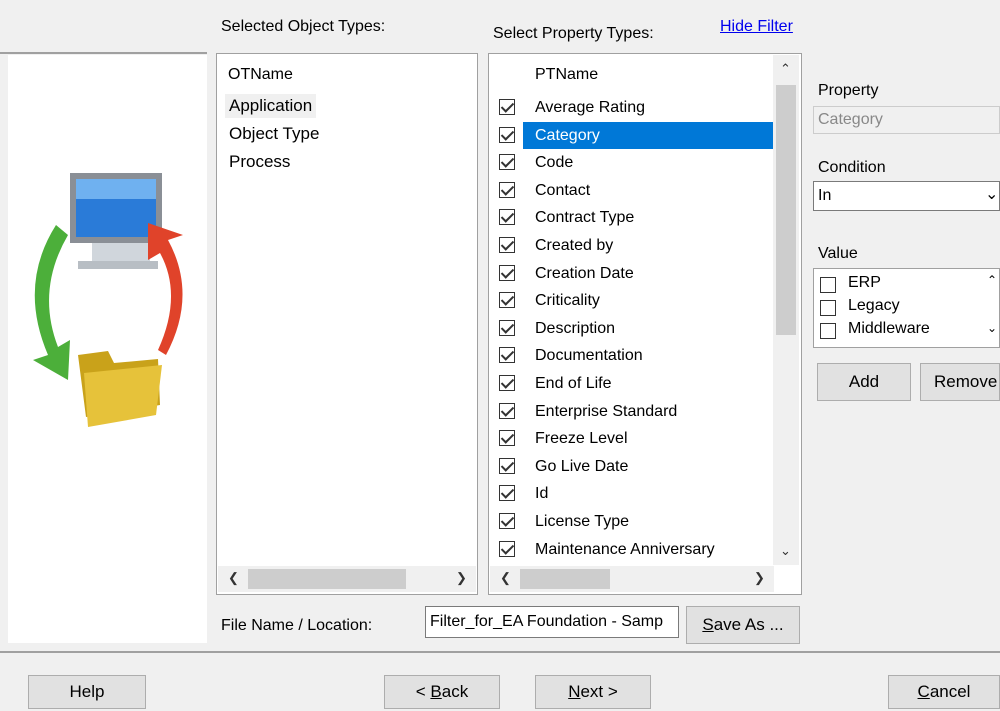 This screenshot has height=711, width=1000. I want to click on file-name-input: Filter_for_EA Foundation - Samp, so click(552, 622).